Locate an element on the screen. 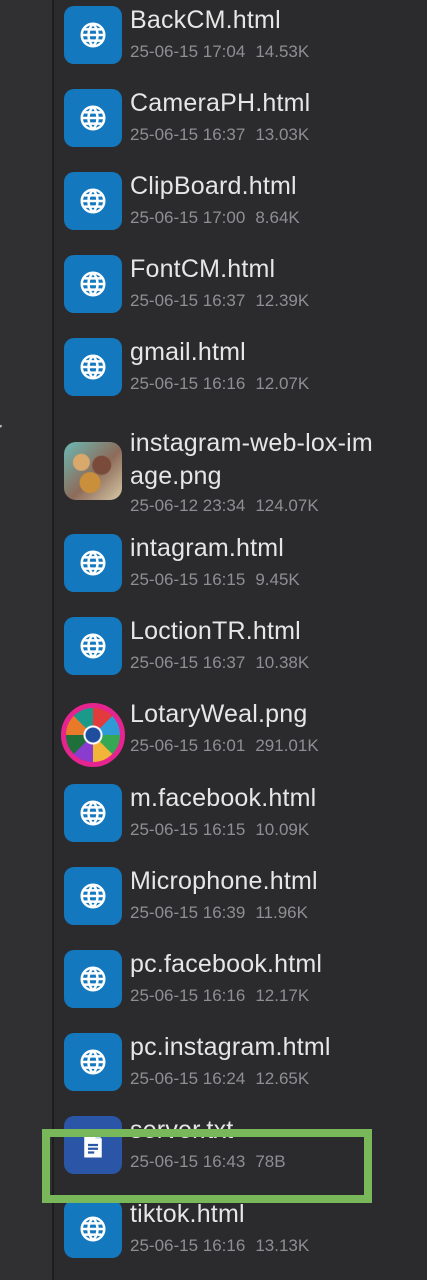  file-date: 25-06-15 16:01 is located at coordinates (188, 745).